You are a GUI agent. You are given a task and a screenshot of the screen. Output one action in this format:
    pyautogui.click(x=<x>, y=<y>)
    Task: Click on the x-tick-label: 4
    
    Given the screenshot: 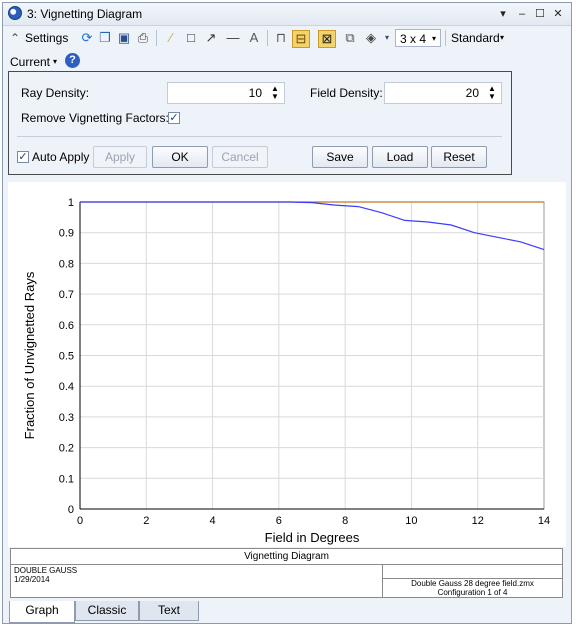 What is the action you would take?
    pyautogui.click(x=213, y=521)
    